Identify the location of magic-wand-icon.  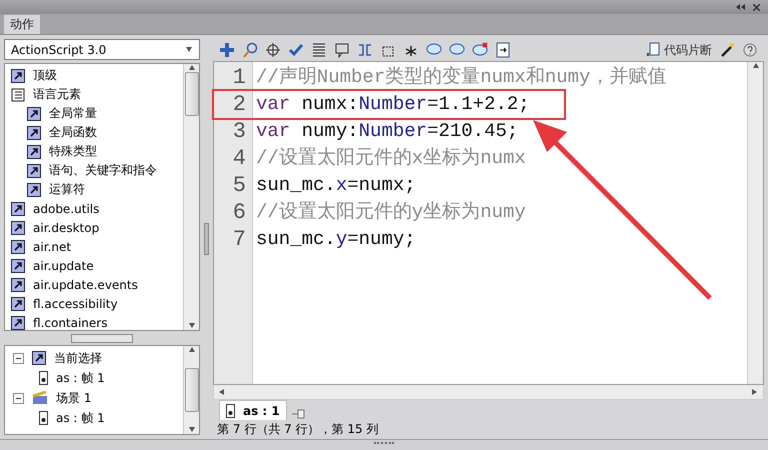
(727, 50).